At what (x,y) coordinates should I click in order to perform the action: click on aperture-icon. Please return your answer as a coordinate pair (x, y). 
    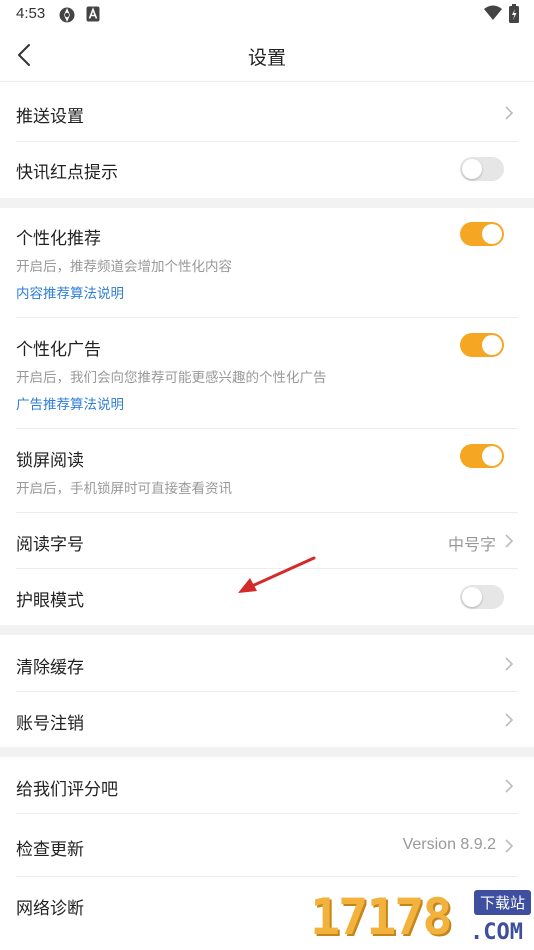
    Looking at the image, I should click on (67, 15).